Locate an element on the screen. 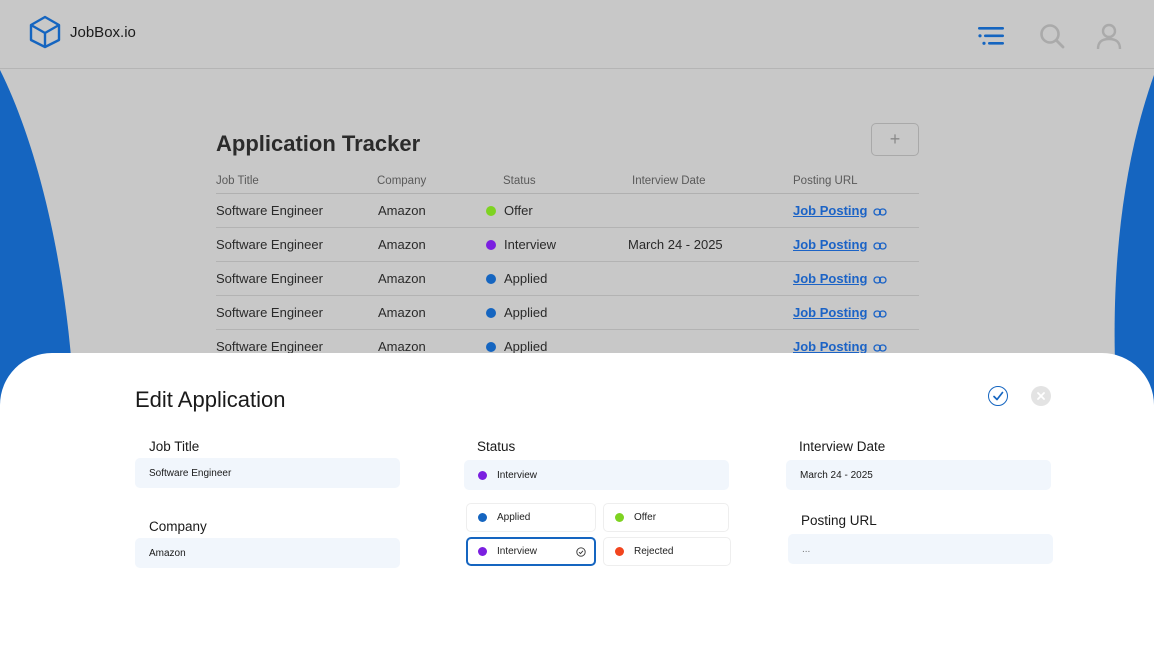 The width and height of the screenshot is (1154, 647). user-icon is located at coordinates (1109, 36).